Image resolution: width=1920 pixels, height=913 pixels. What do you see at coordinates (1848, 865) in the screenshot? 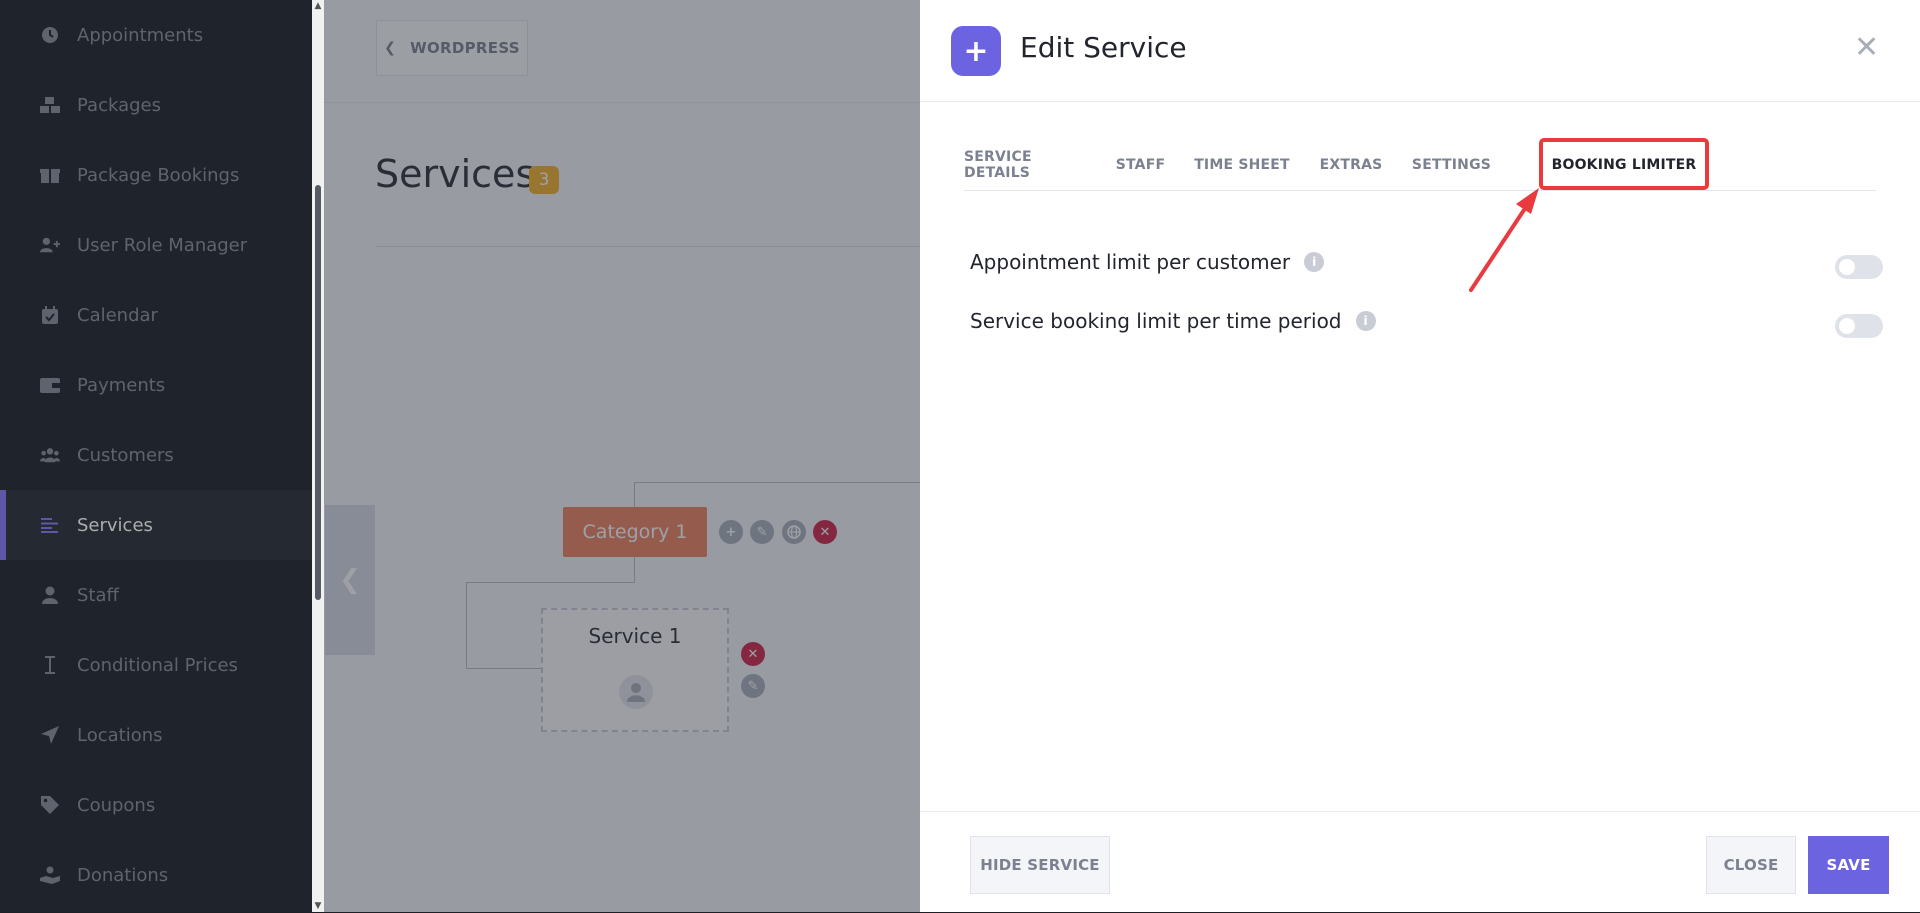
I see `save-button: SAVE` at bounding box center [1848, 865].